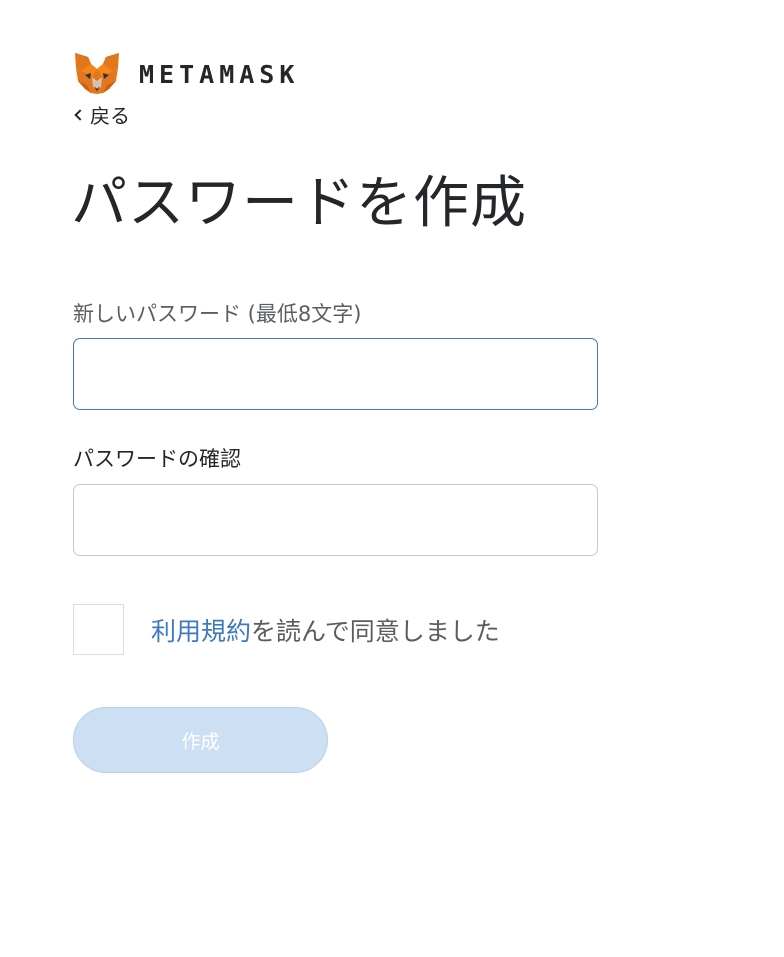 The height and width of the screenshot is (957, 784). I want to click on brand-wordmark: METAMASK, so click(219, 74).